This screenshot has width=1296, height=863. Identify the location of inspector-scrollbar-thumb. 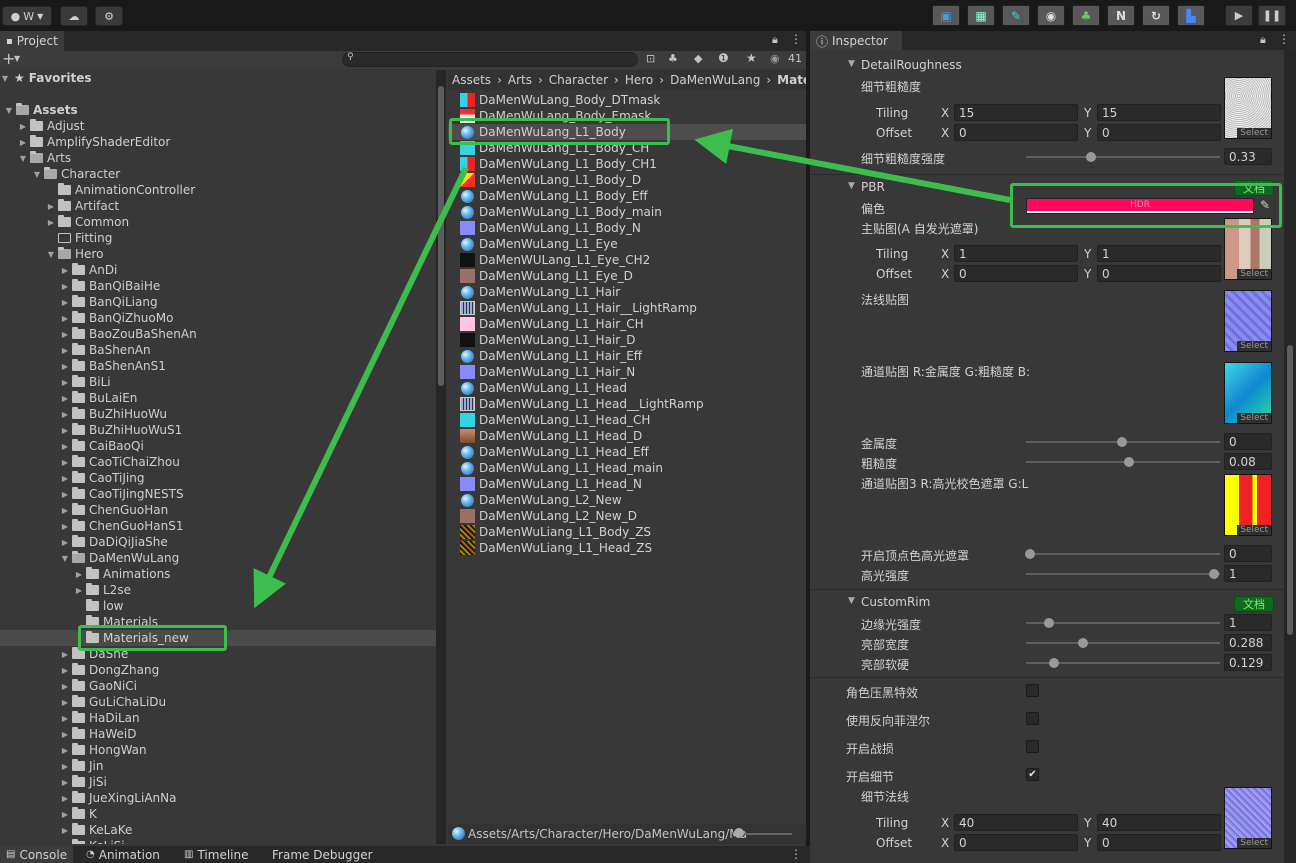
(1290, 490).